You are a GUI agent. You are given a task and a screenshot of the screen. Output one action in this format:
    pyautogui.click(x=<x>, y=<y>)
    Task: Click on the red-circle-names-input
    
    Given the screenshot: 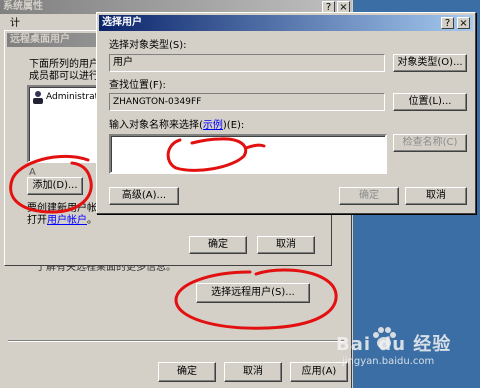 What is the action you would take?
    pyautogui.click(x=216, y=154)
    